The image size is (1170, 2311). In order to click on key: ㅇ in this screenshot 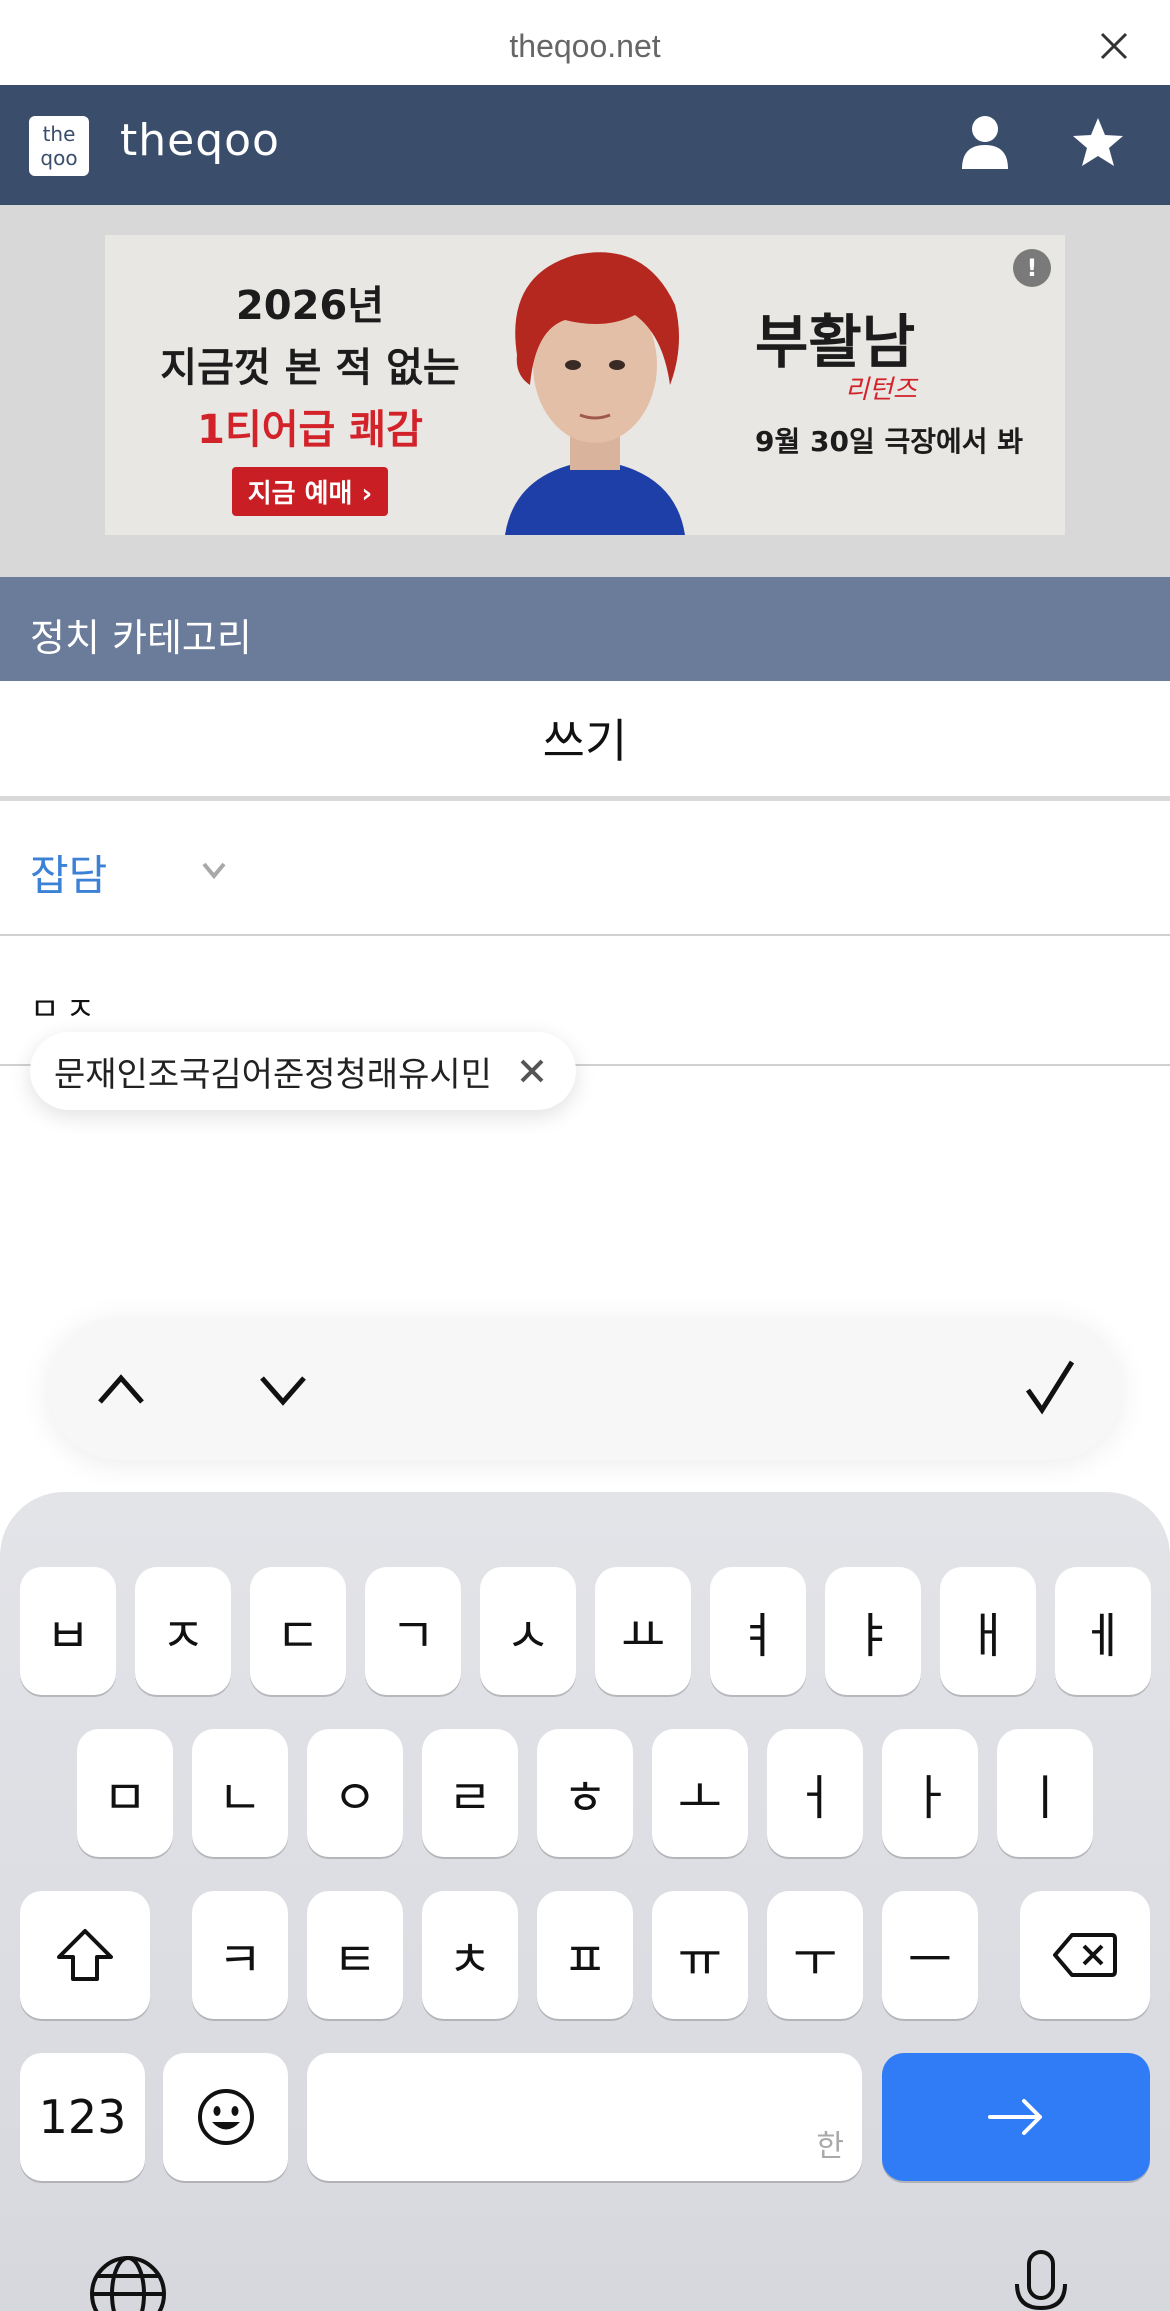, I will do `click(355, 1793)`.